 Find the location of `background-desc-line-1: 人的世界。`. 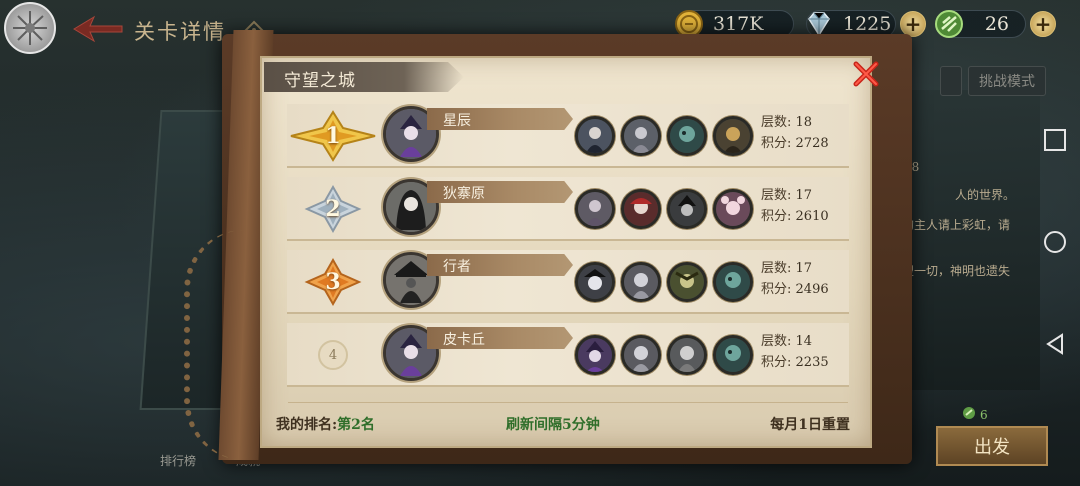

background-desc-line-1: 人的世界。 is located at coordinates (985, 195).